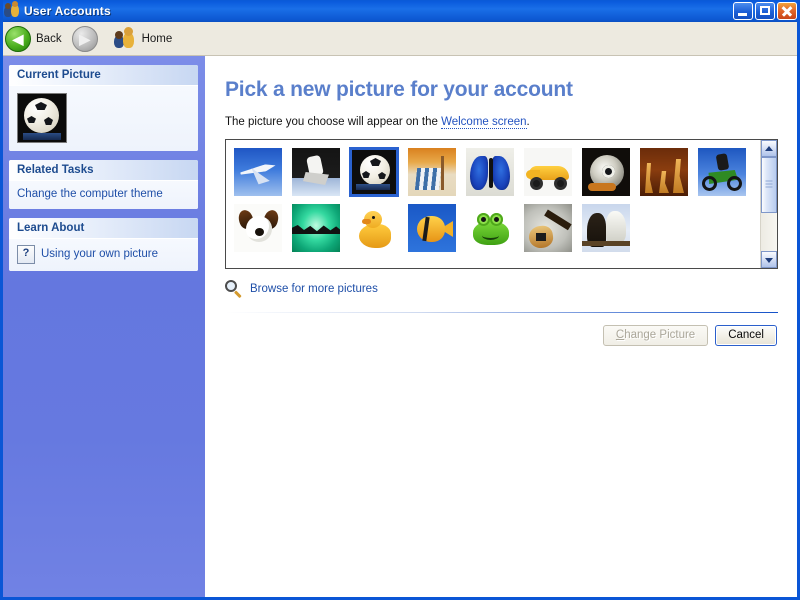 This screenshot has height=600, width=800. I want to click on picture-grid, so click(493, 204).